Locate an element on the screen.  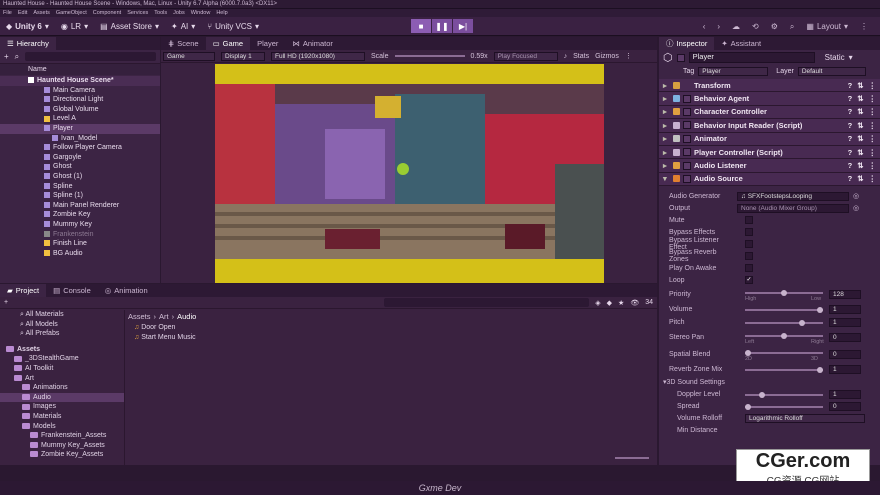
tree-item: Audio is located at coordinates (62, 397).